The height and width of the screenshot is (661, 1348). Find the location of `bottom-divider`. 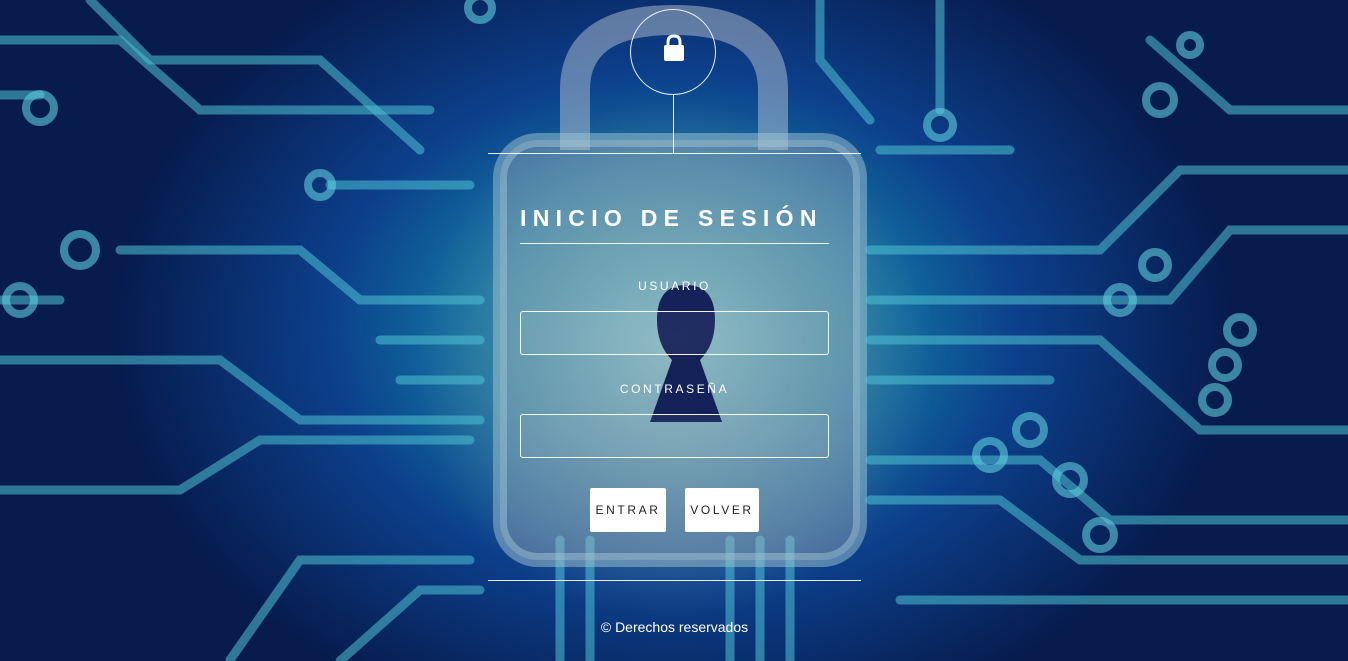

bottom-divider is located at coordinates (674, 580).